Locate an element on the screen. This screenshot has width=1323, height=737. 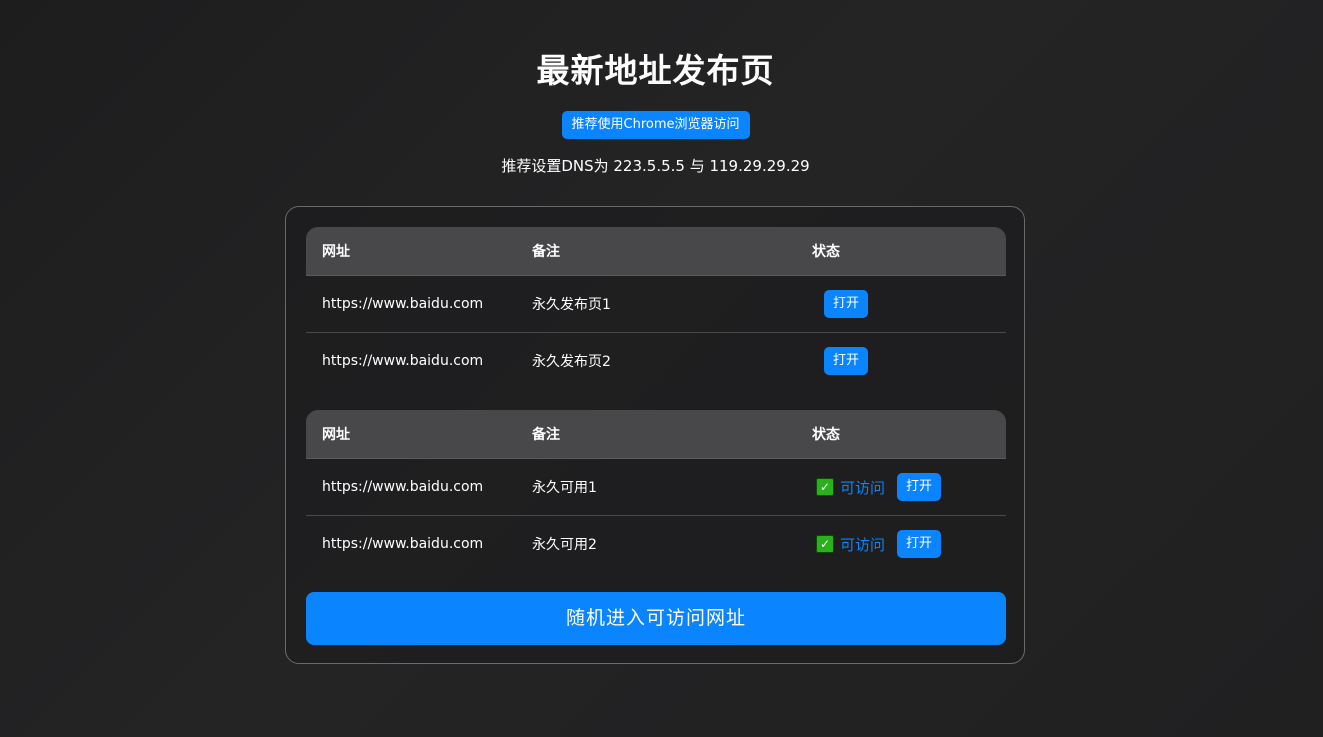
table-row: https://www.baidu.com 永久可用1 ✓ 可访问 打开 is located at coordinates (656, 487).